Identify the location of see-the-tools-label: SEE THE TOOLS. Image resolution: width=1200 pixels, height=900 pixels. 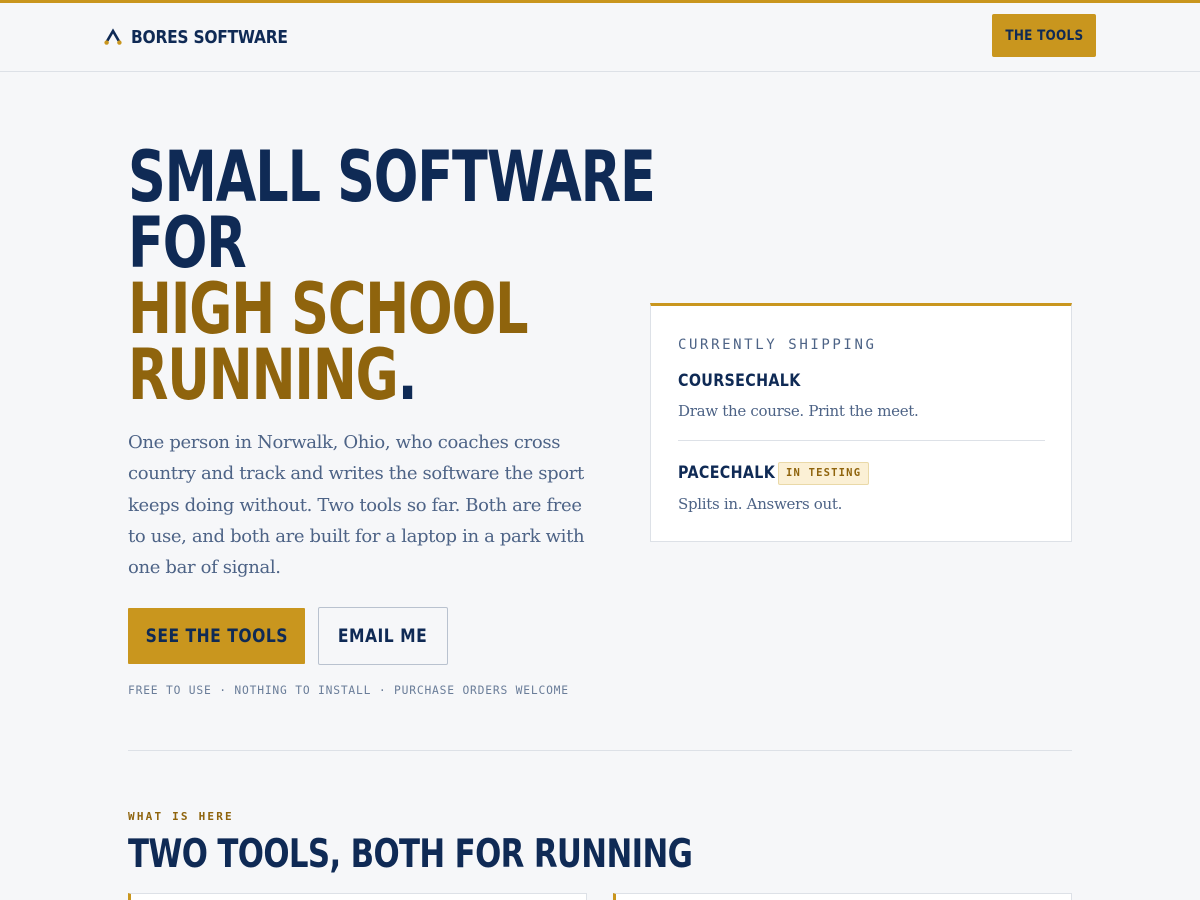
(216, 636).